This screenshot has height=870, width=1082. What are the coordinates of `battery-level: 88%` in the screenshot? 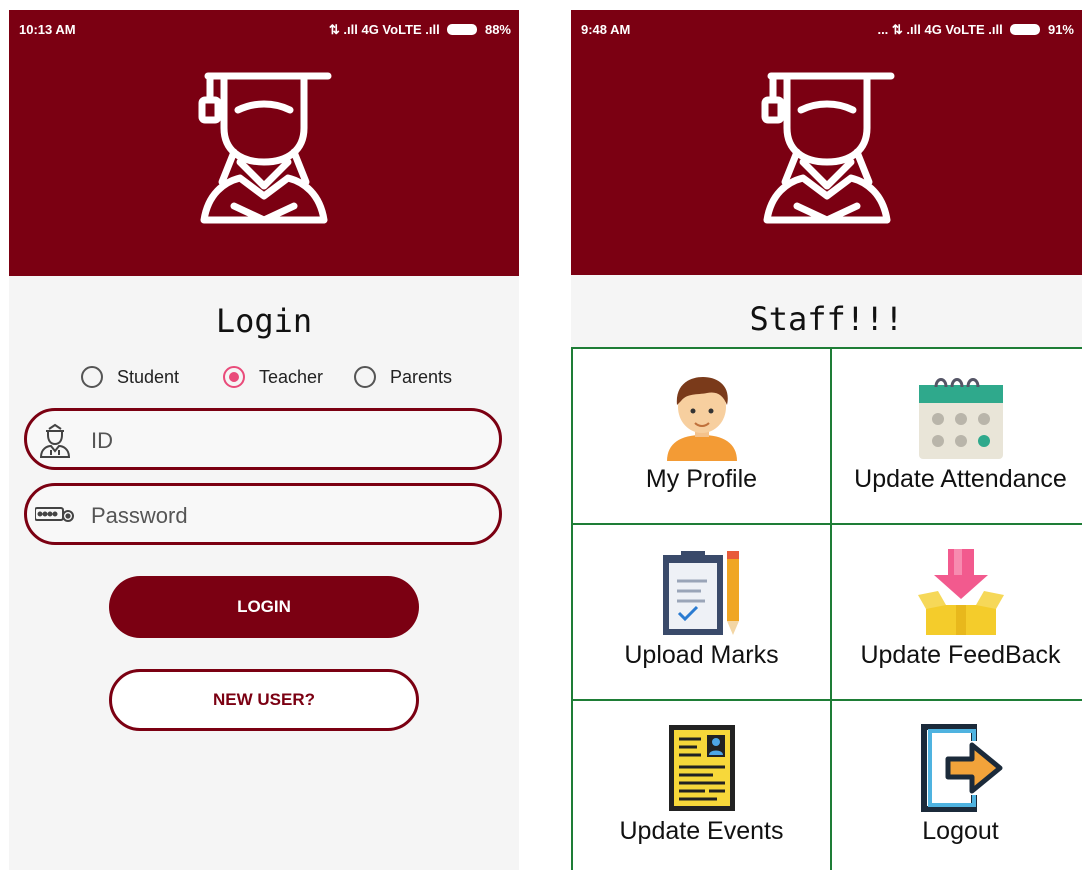 It's located at (497, 29).